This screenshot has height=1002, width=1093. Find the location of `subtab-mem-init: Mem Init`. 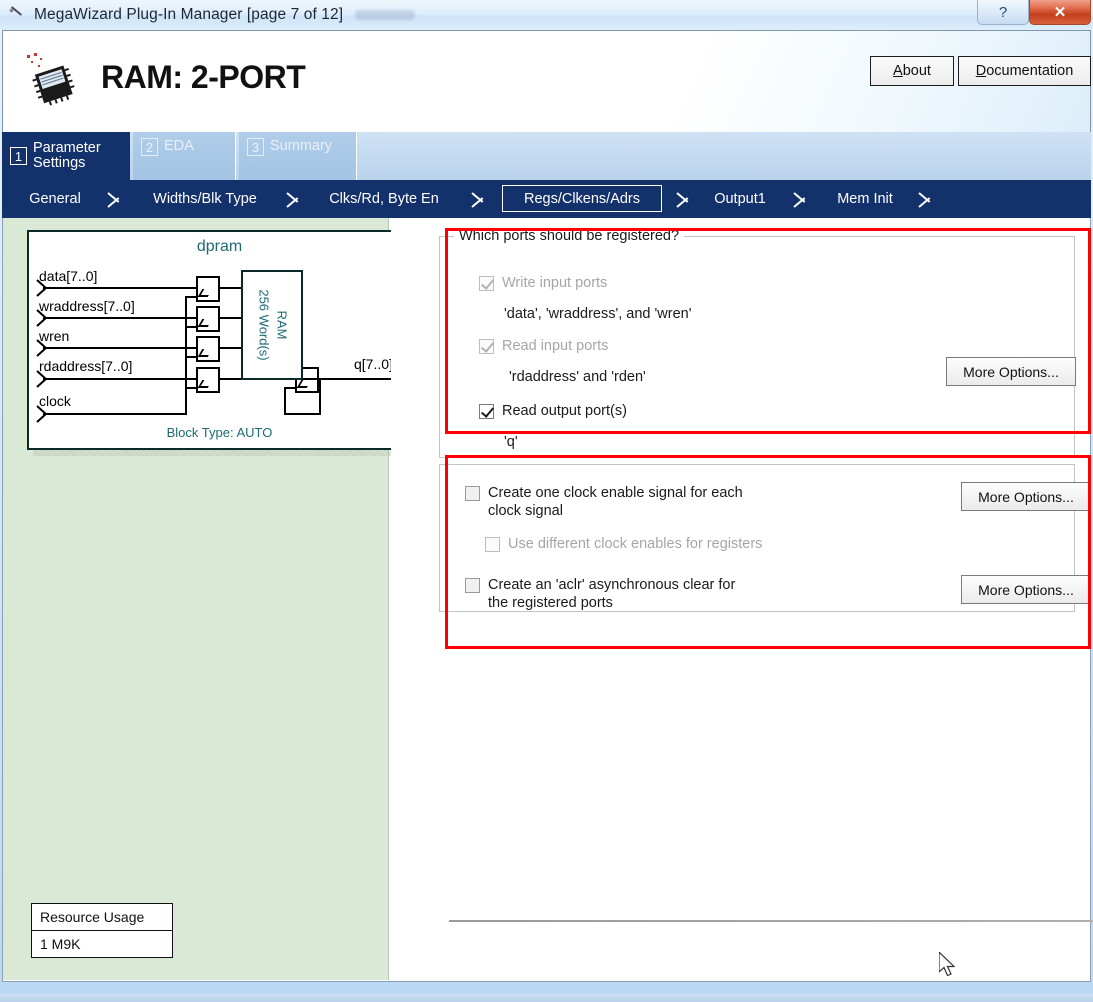

subtab-mem-init: Mem Init is located at coordinates (865, 199).